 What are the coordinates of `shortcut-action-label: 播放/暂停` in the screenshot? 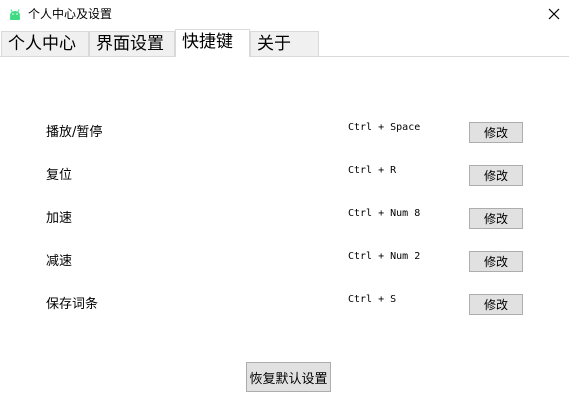 It's located at (74, 132).